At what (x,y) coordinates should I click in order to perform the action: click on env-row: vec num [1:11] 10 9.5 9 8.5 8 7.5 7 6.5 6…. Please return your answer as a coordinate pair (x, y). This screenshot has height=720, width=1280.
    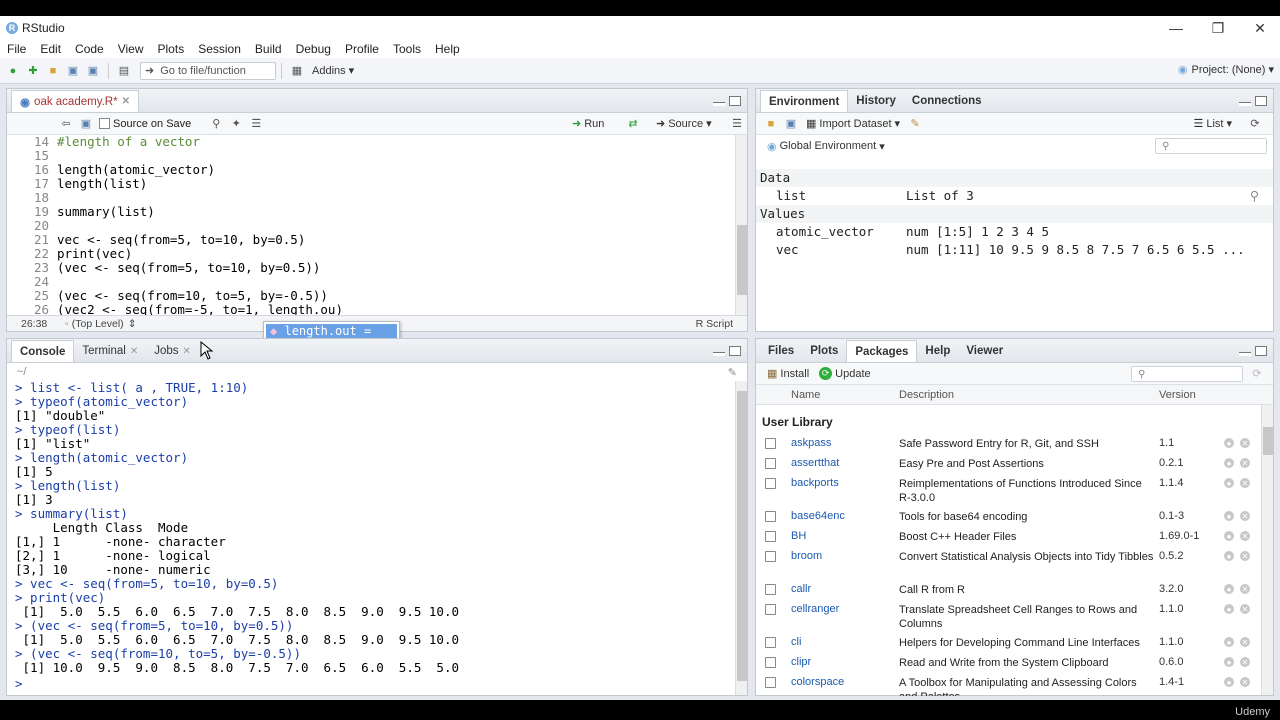
    Looking at the image, I should click on (1014, 250).